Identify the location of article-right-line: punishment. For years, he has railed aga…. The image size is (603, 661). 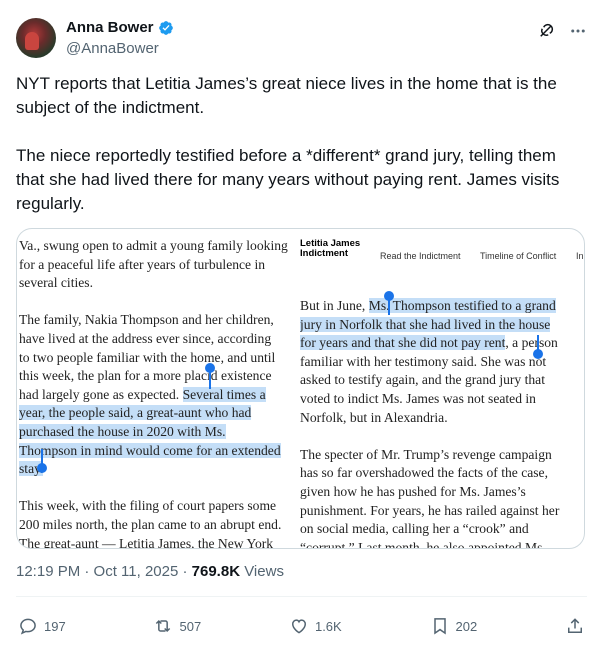
(430, 510).